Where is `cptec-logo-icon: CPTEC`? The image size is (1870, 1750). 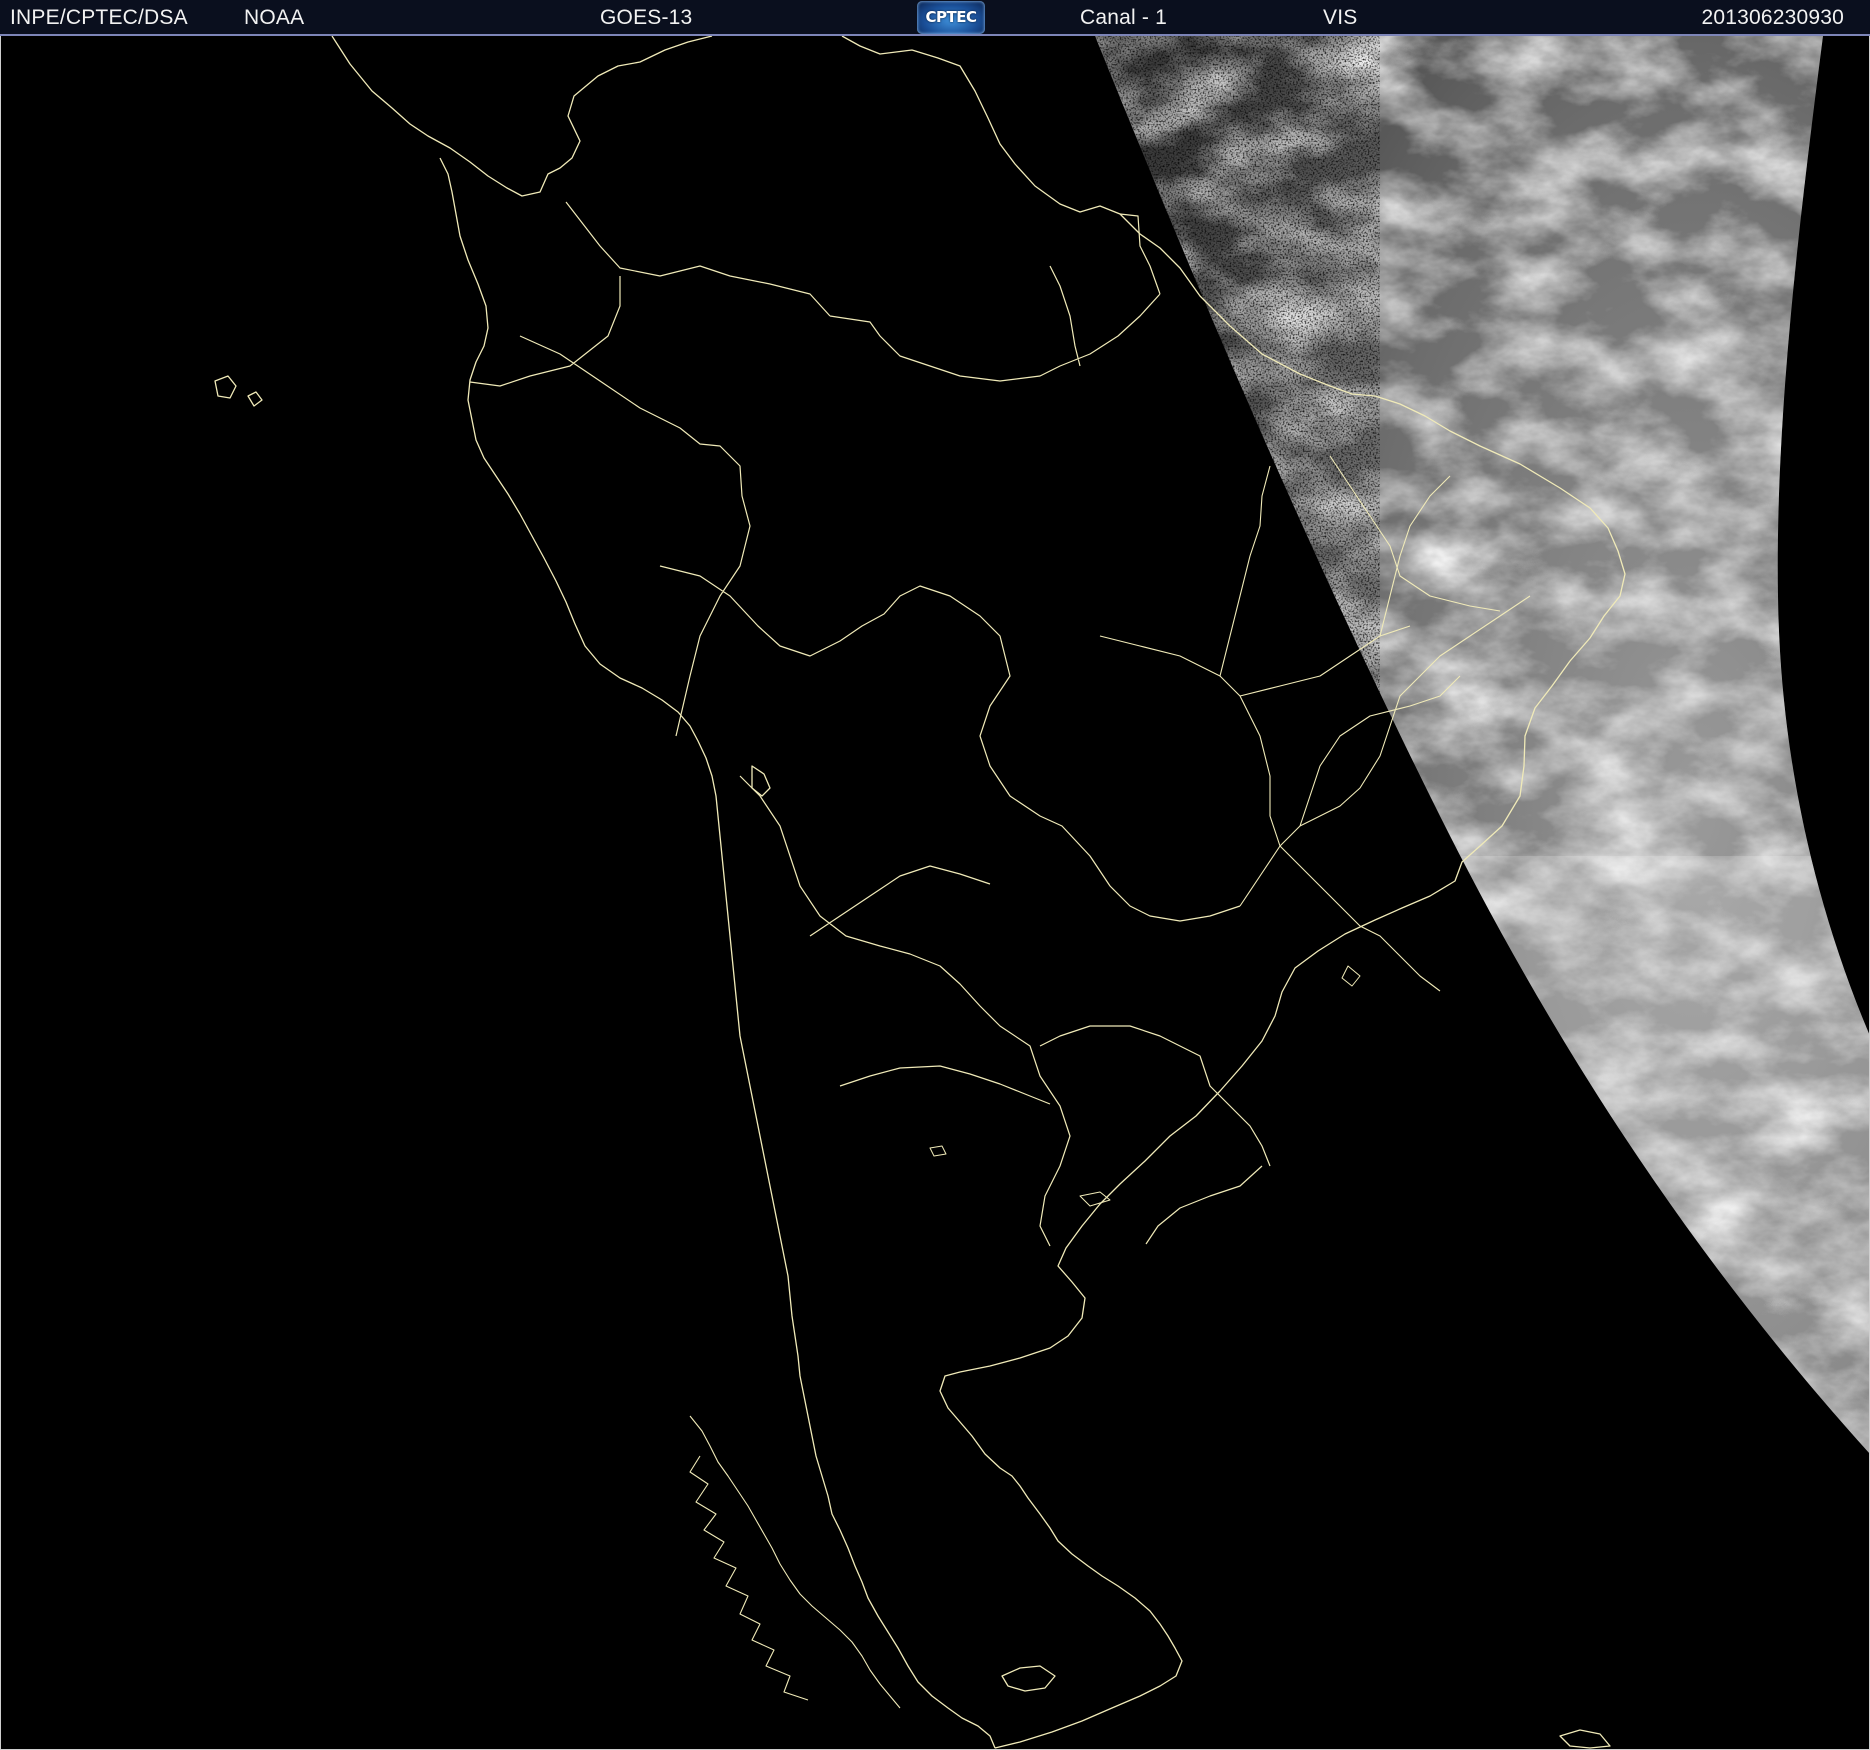
cptec-logo-icon: CPTEC is located at coordinates (951, 17).